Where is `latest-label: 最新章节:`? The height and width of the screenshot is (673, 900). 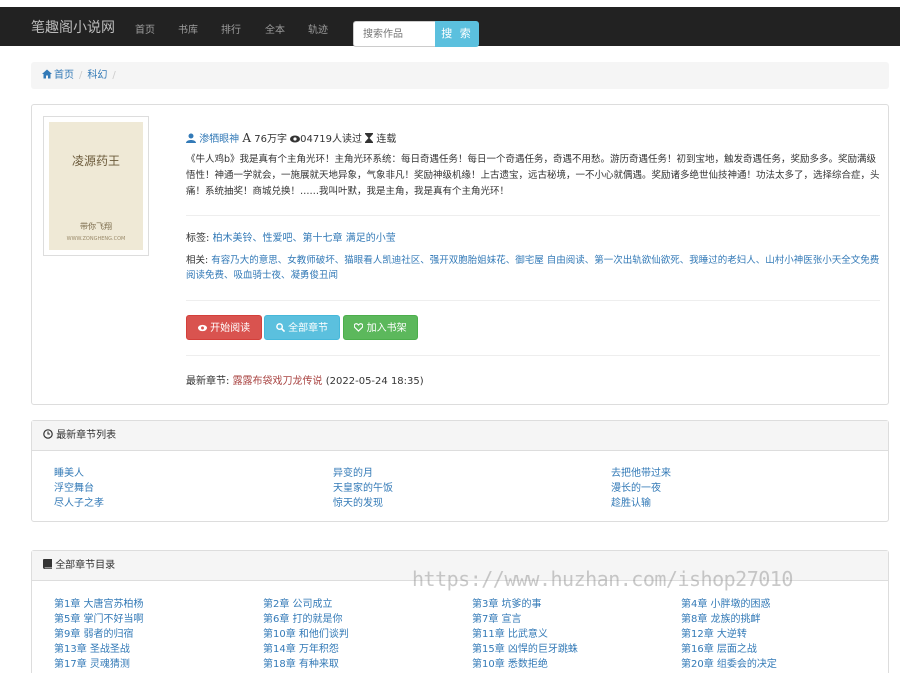 latest-label: 最新章节: is located at coordinates (208, 381).